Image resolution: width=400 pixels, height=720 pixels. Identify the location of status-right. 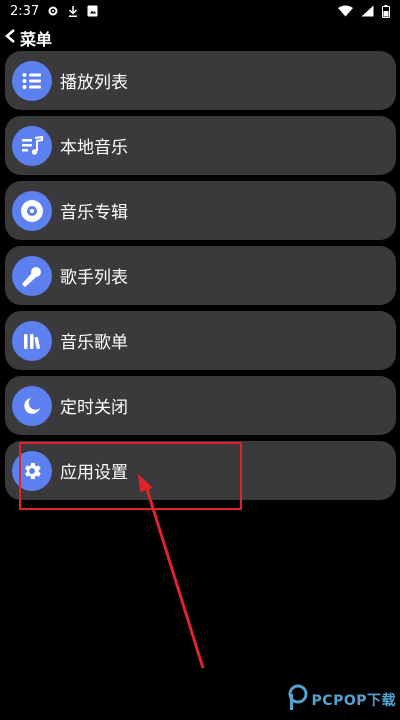
(364, 11).